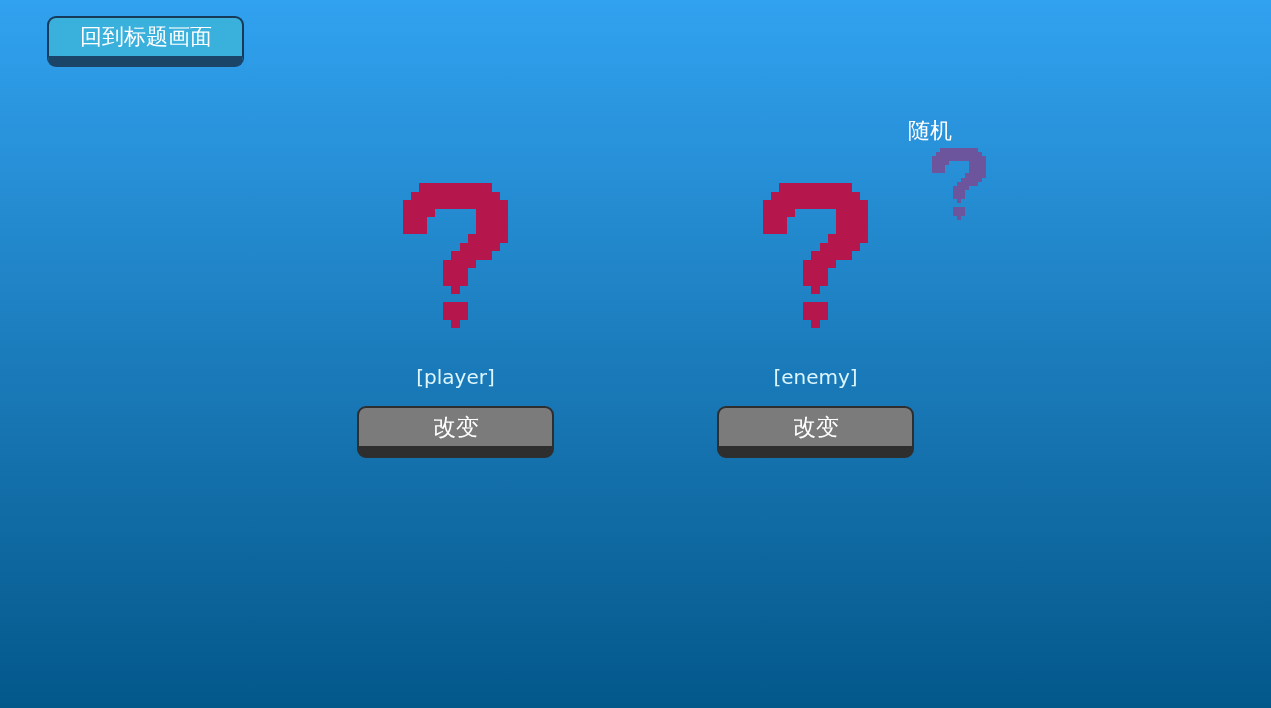 The width and height of the screenshot is (1271, 708). What do you see at coordinates (815, 377) in the screenshot?
I see `character-name: [enemy]` at bounding box center [815, 377].